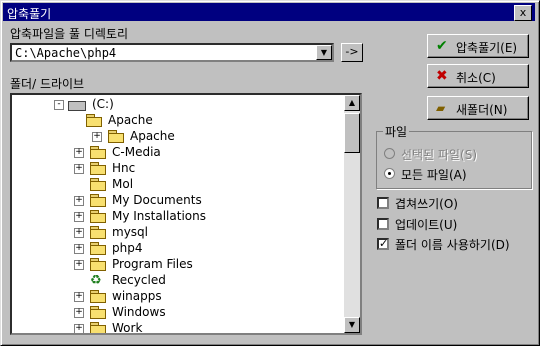 Image resolution: width=540 pixels, height=346 pixels. What do you see at coordinates (94, 120) in the screenshot?
I see `open-folder-icon` at bounding box center [94, 120].